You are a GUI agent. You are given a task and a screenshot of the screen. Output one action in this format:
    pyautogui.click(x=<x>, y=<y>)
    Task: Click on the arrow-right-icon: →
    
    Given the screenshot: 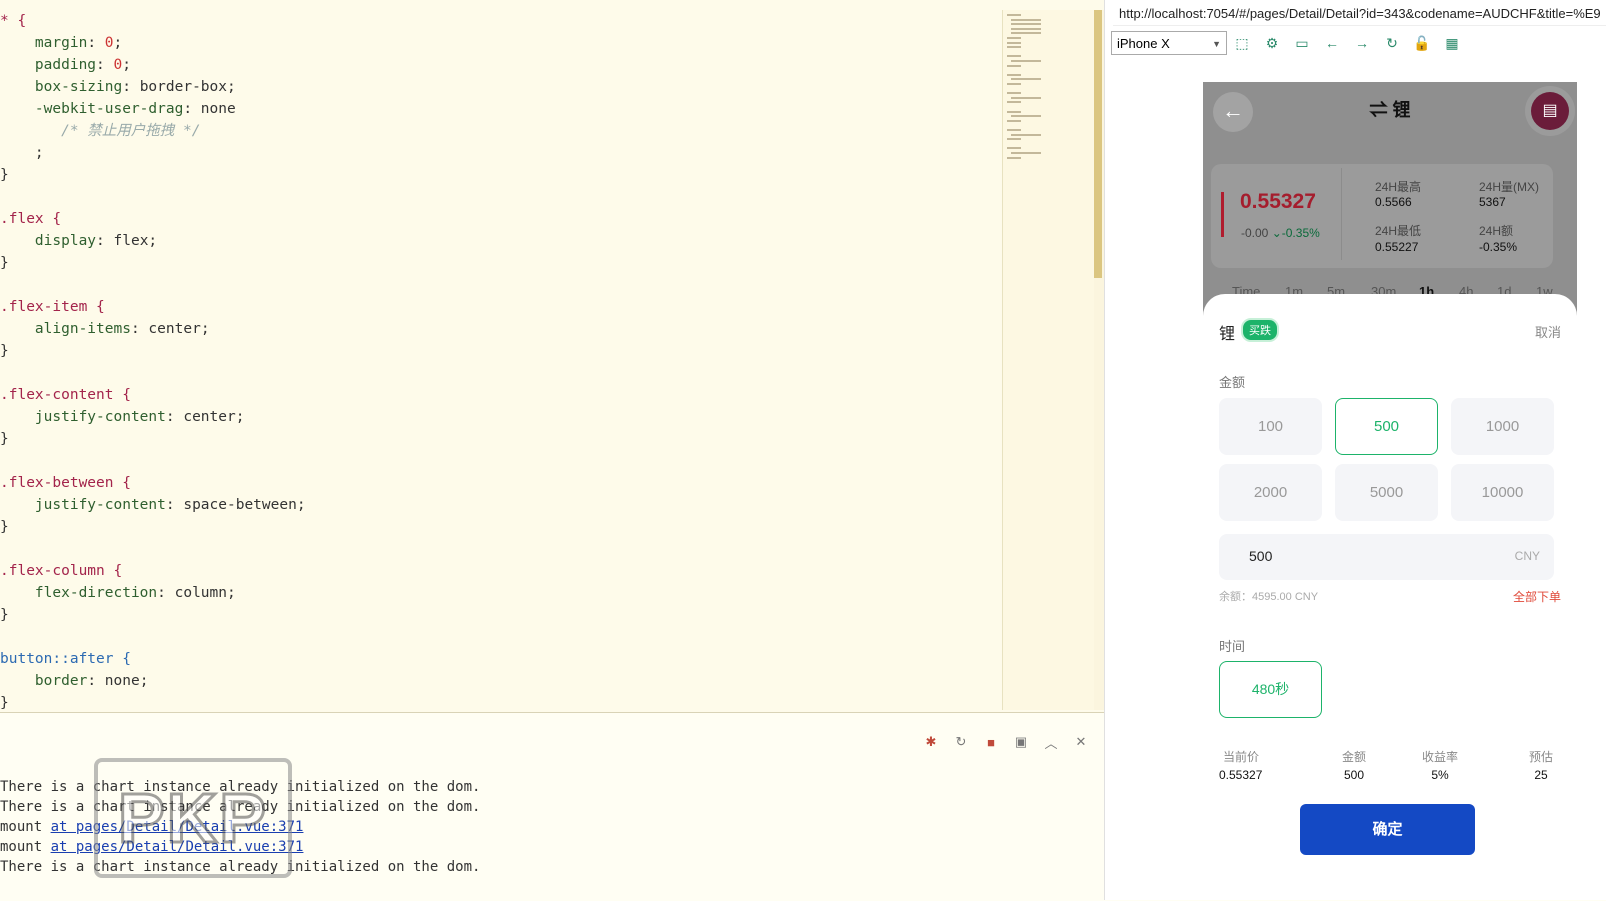 What is the action you would take?
    pyautogui.click(x=1362, y=43)
    